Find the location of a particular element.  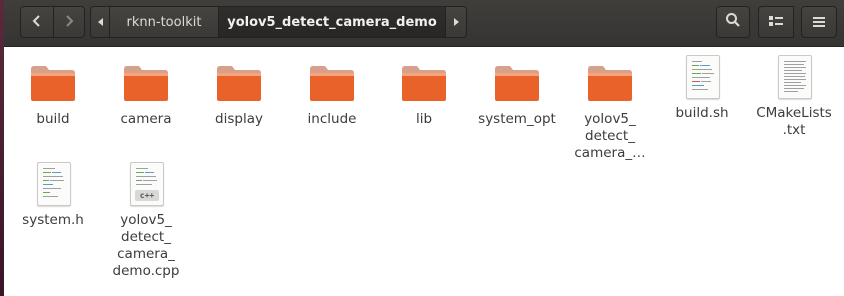

file-item-build-sh: build.sh is located at coordinates (702, 87).